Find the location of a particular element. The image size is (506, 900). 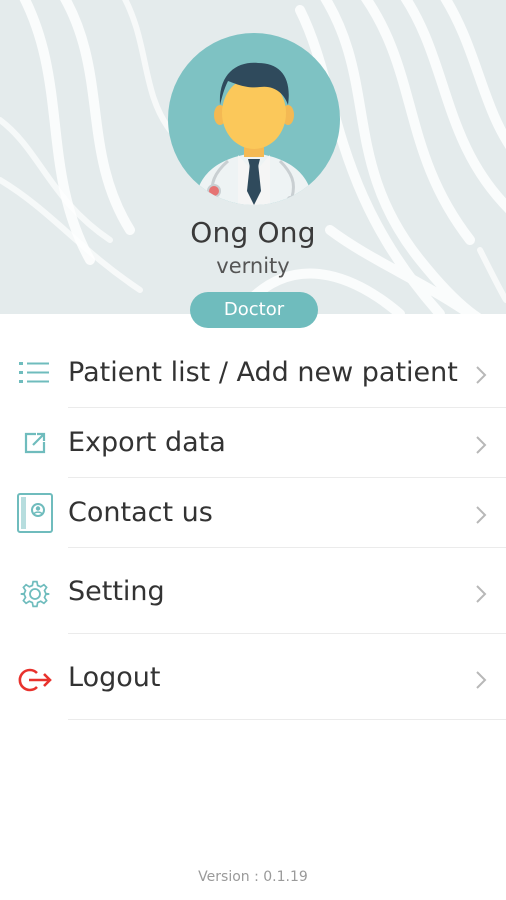

menu-item-patient-list: Patient list / Add new patient is located at coordinates (253, 373).